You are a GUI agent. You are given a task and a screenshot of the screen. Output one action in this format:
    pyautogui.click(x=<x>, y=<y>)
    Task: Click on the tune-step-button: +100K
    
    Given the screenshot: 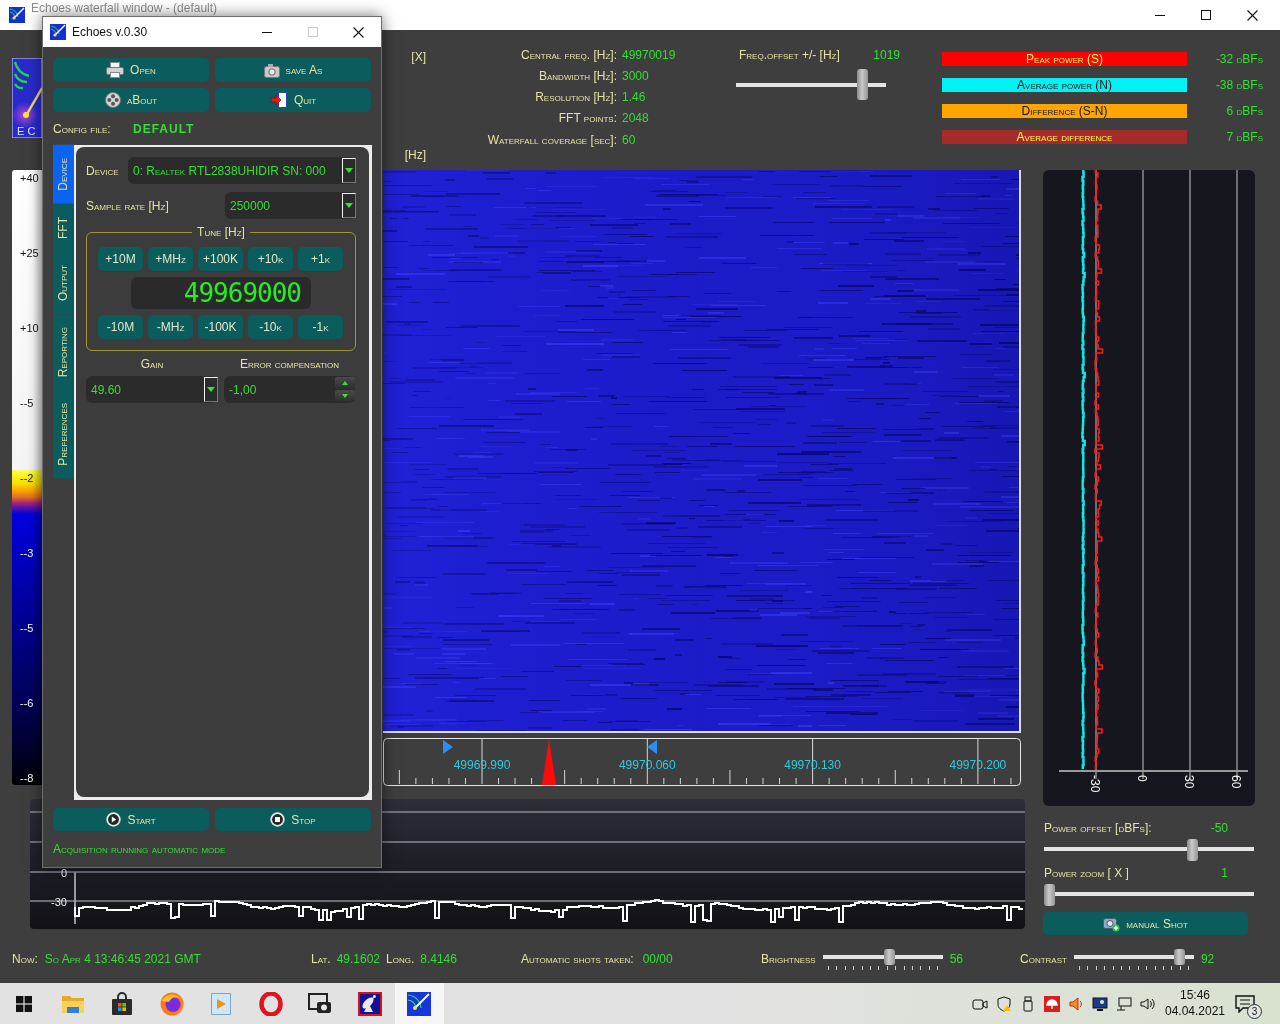 What is the action you would take?
    pyautogui.click(x=220, y=259)
    